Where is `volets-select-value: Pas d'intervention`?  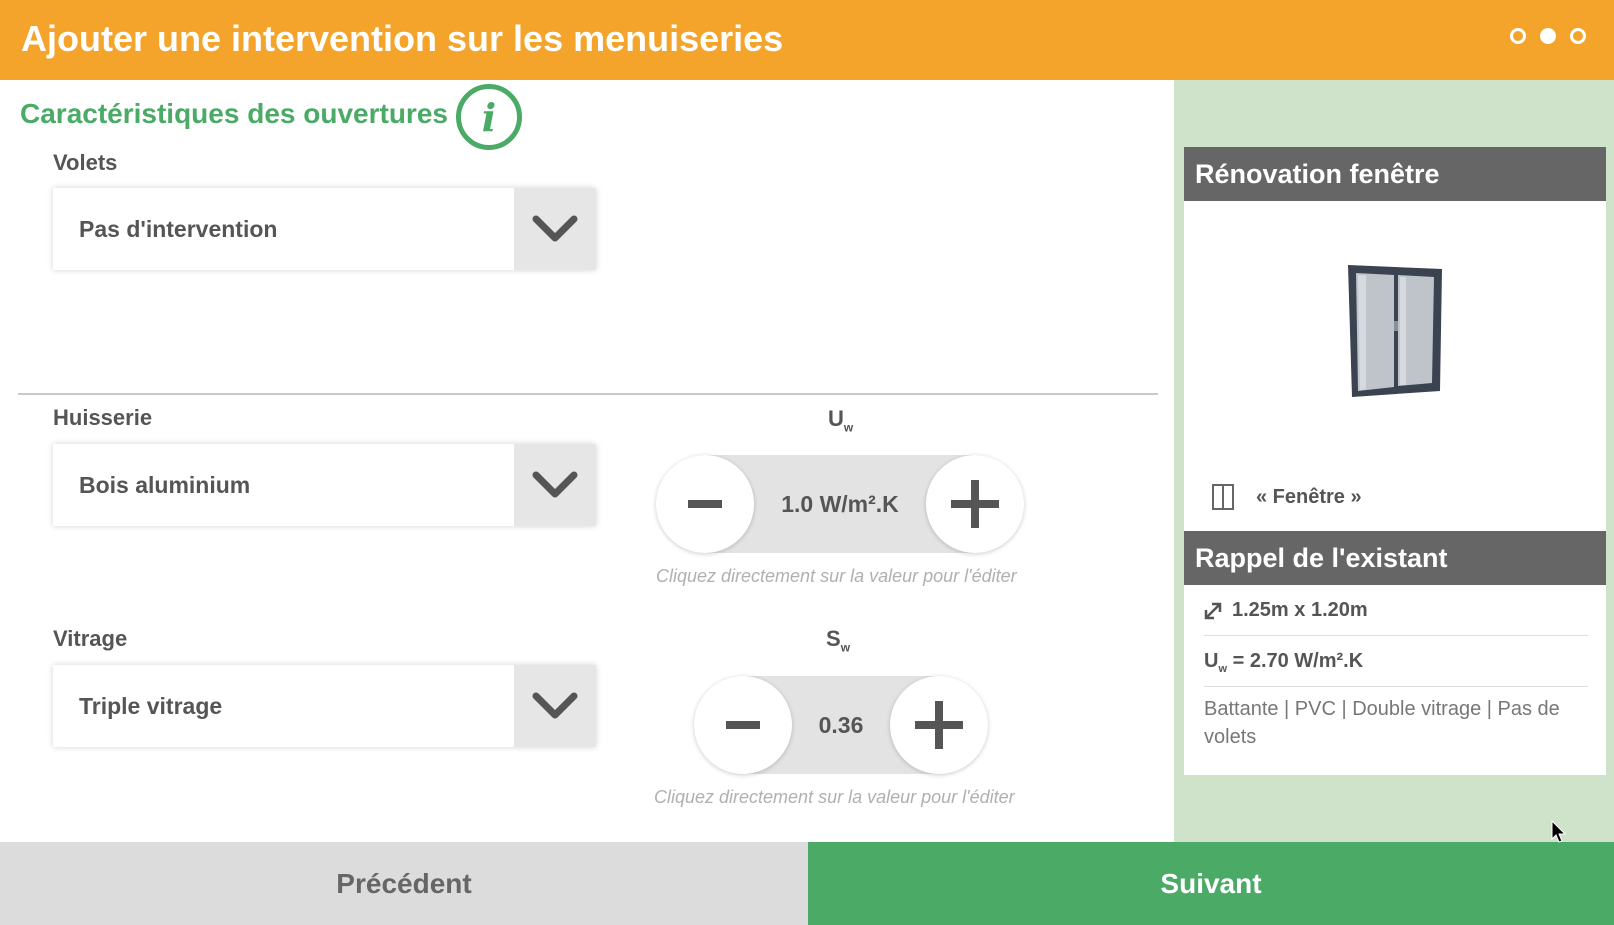
volets-select-value: Pas d'intervention is located at coordinates (178, 229).